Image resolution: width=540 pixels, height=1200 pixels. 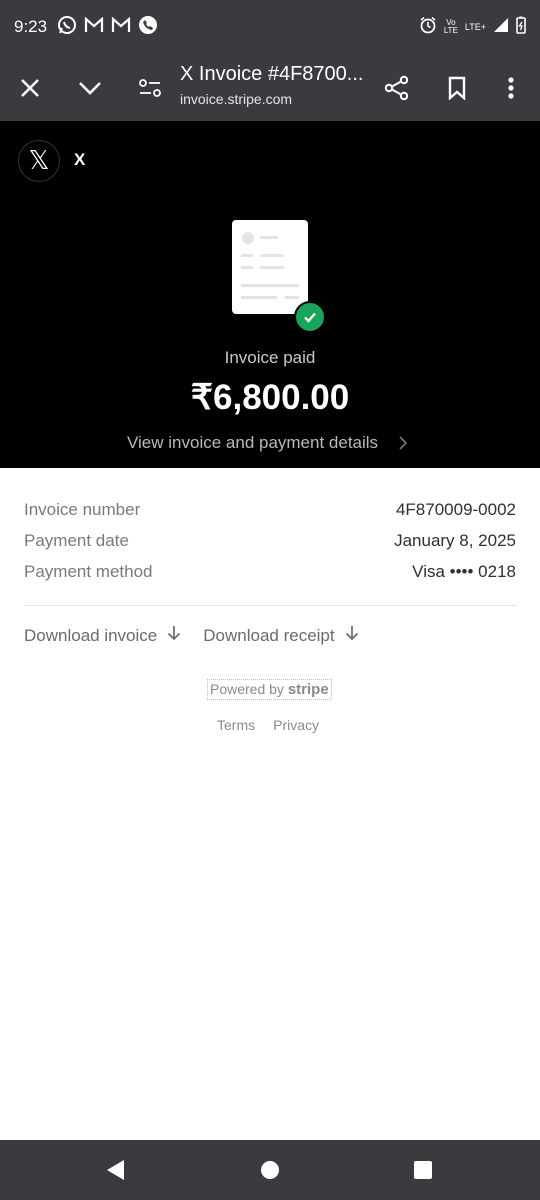 What do you see at coordinates (428, 27) in the screenshot?
I see `alarm-icon` at bounding box center [428, 27].